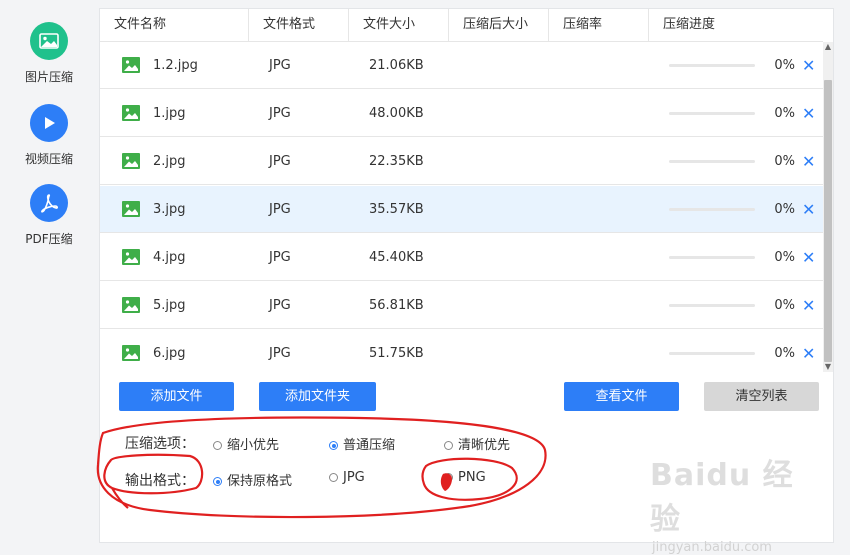 This screenshot has width=850, height=555. Describe the element at coordinates (48, 159) in the screenshot. I see `sidebar-item-label: 视频压缩` at that location.